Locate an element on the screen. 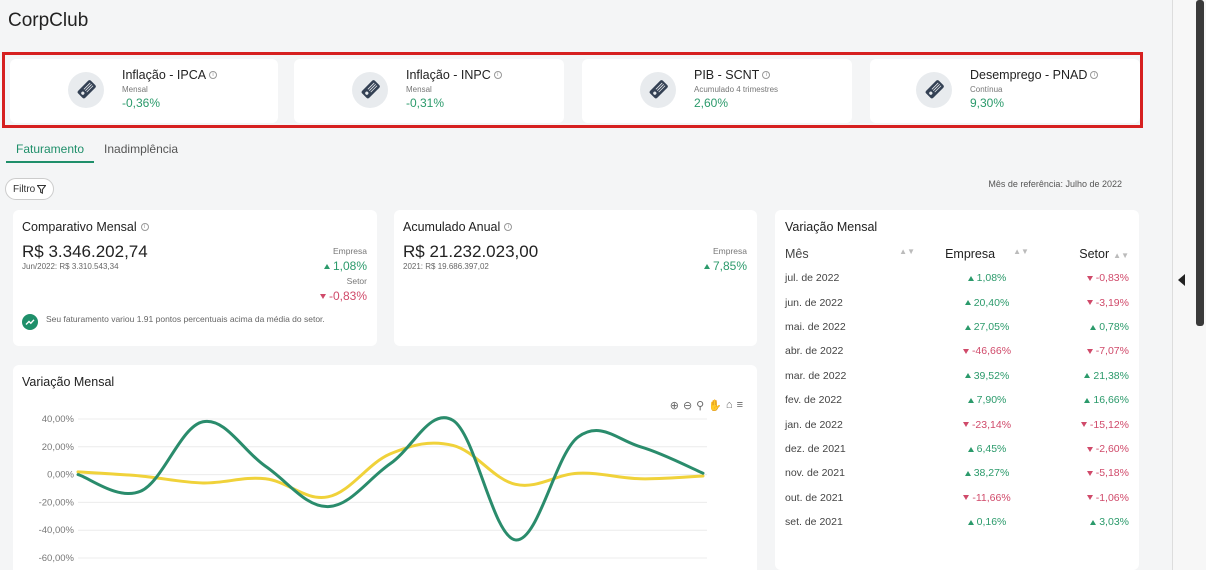  month-cell: set. de 2021 is located at coordinates (814, 522).